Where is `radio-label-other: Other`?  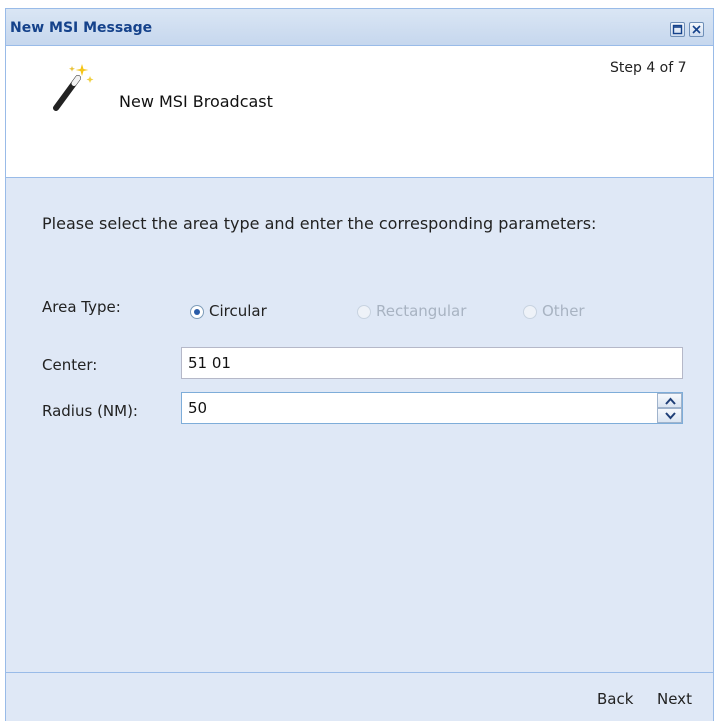 radio-label-other: Other is located at coordinates (563, 311).